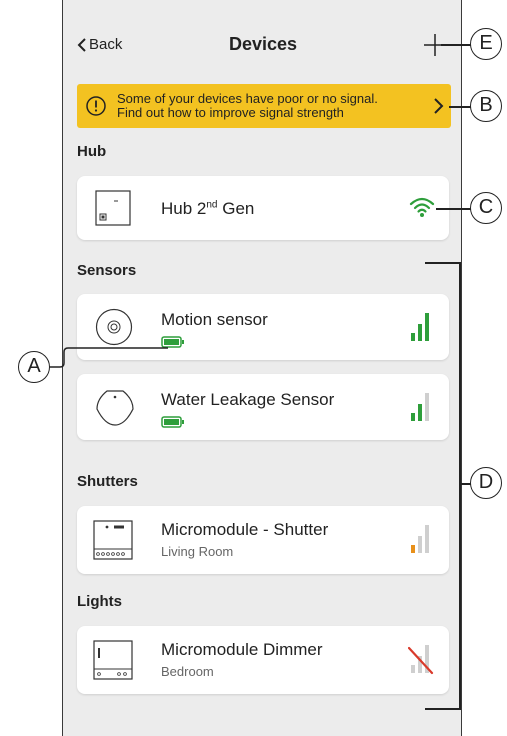 This screenshot has height=736, width=507. I want to click on callout-d-bracket-bottom, so click(443, 709).